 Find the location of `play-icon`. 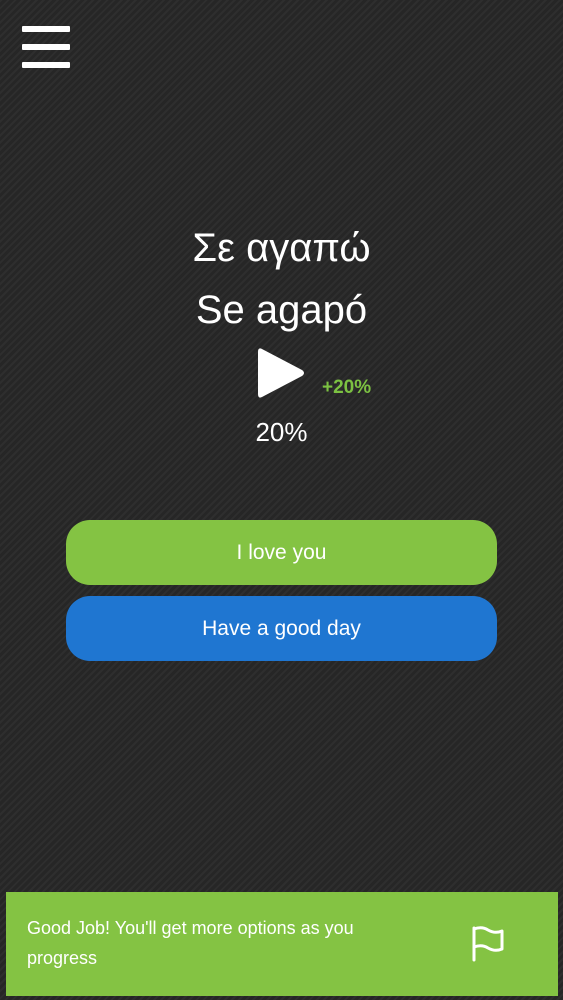

play-icon is located at coordinates (281, 373).